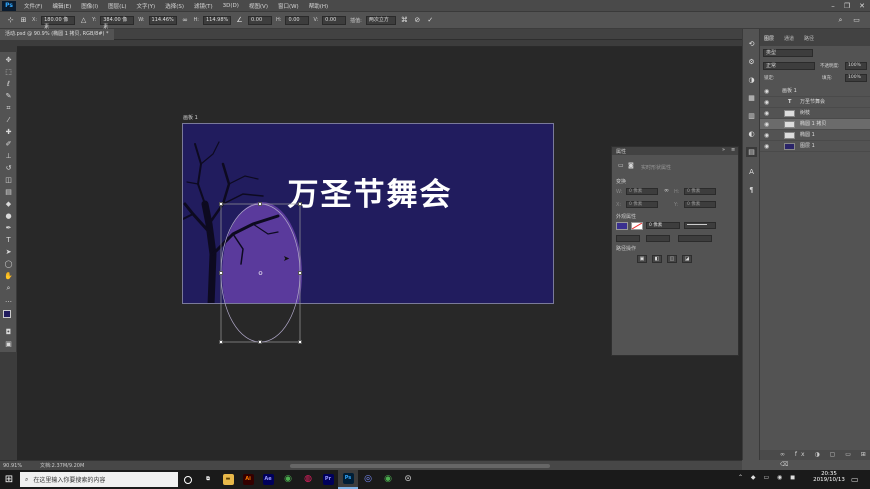 This screenshot has width=870, height=489. What do you see at coordinates (8, 84) in the screenshot?
I see `lasso-tool-icon: ℓ` at bounding box center [8, 84].